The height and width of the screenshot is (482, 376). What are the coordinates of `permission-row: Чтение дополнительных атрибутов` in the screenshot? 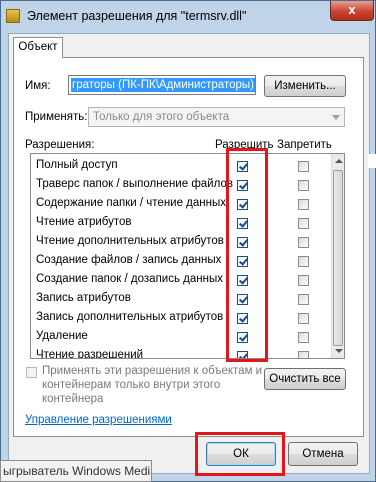 It's located at (181, 242).